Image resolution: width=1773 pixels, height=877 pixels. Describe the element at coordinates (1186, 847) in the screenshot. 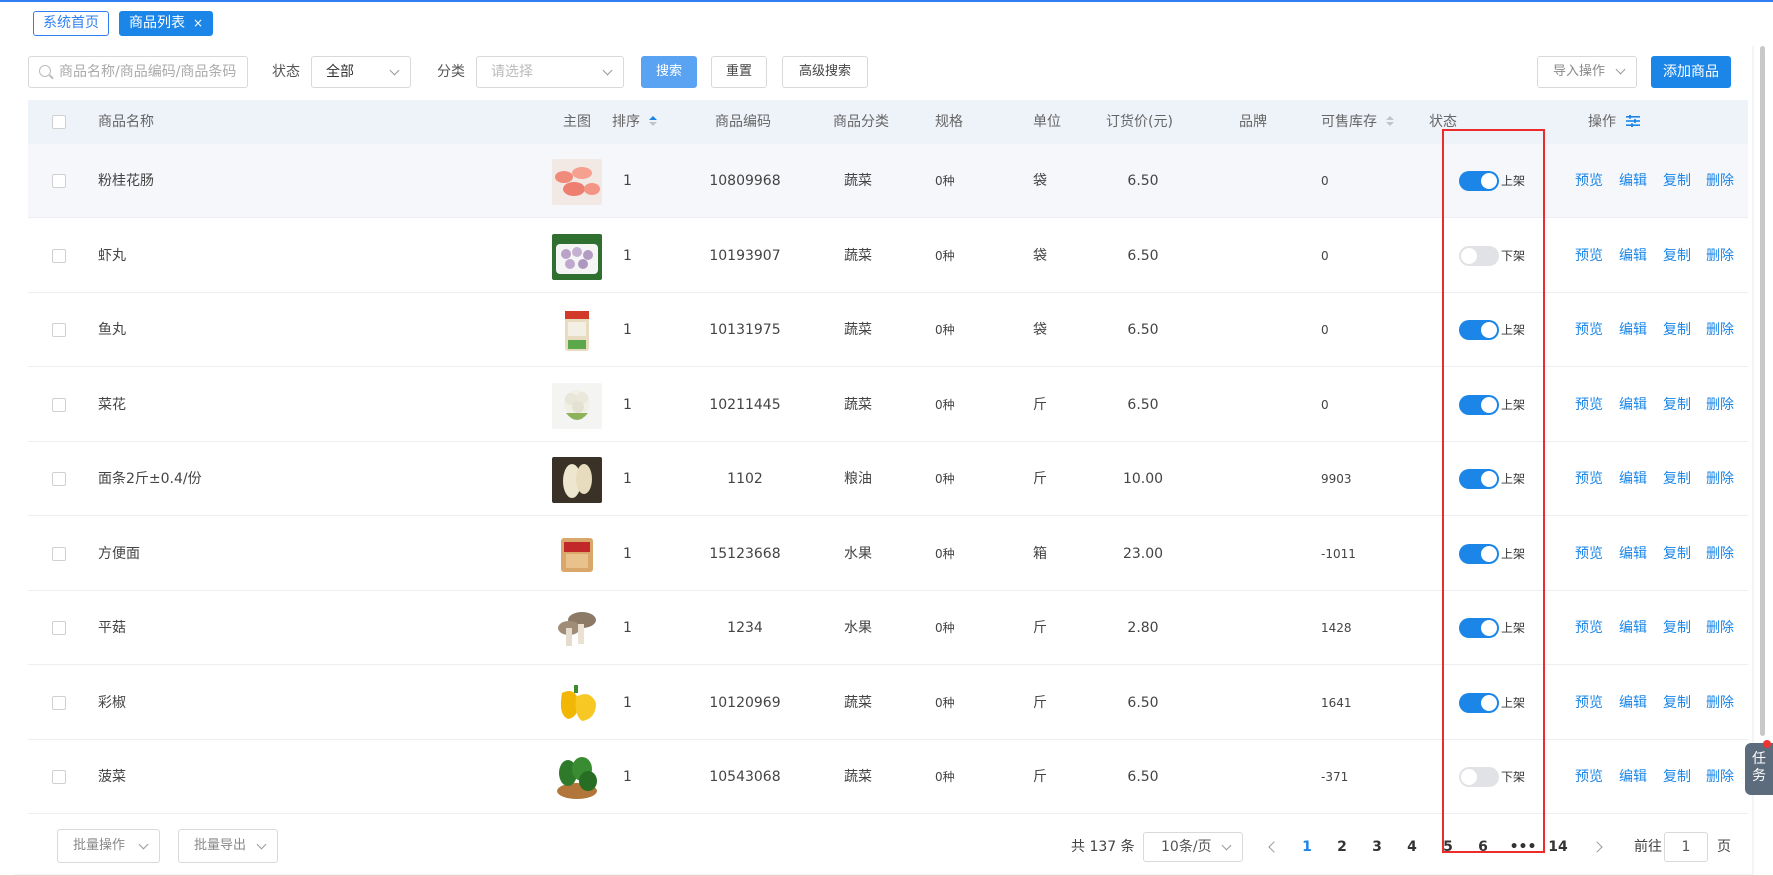

I see `page-size-value: 10条/页` at that location.